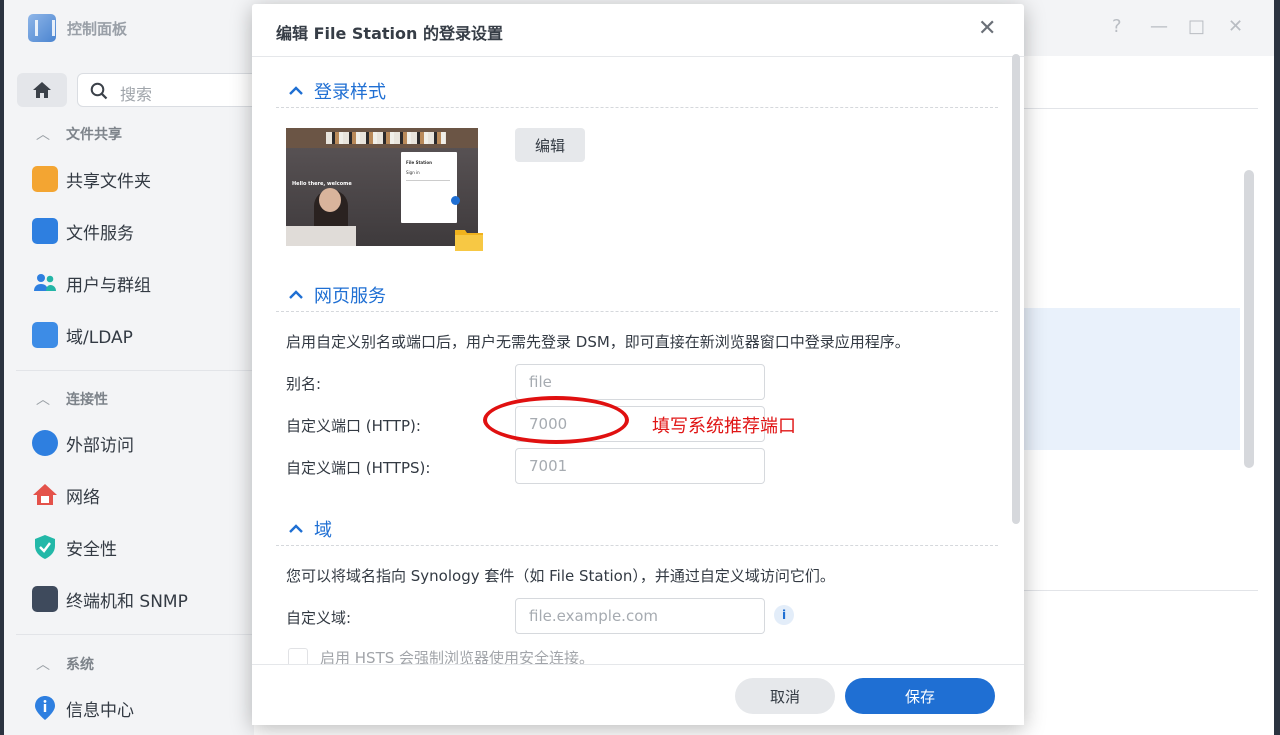 The width and height of the screenshot is (1280, 735). Describe the element at coordinates (83, 497) in the screenshot. I see `sidebar-item-label: 网络` at that location.